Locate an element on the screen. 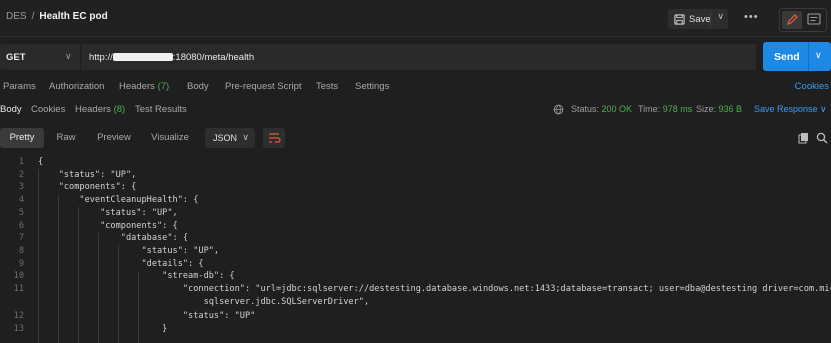  status-value: 200 OK is located at coordinates (617, 109).